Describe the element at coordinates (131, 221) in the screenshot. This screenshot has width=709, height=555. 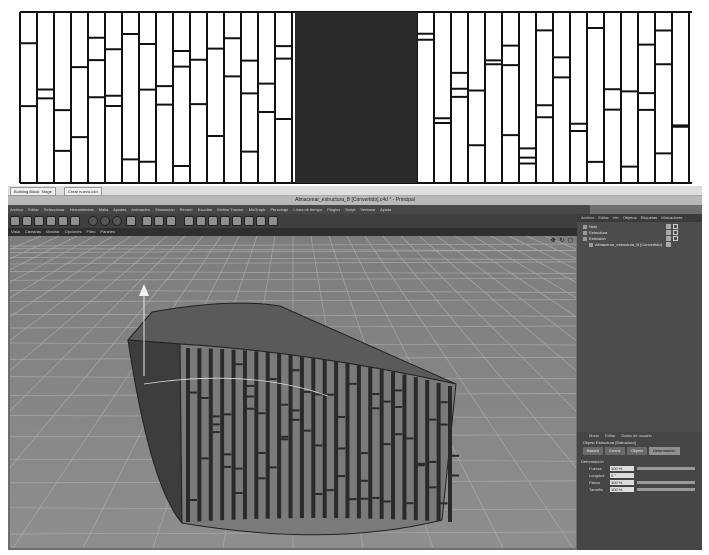
I see `world-coord-icon` at that location.